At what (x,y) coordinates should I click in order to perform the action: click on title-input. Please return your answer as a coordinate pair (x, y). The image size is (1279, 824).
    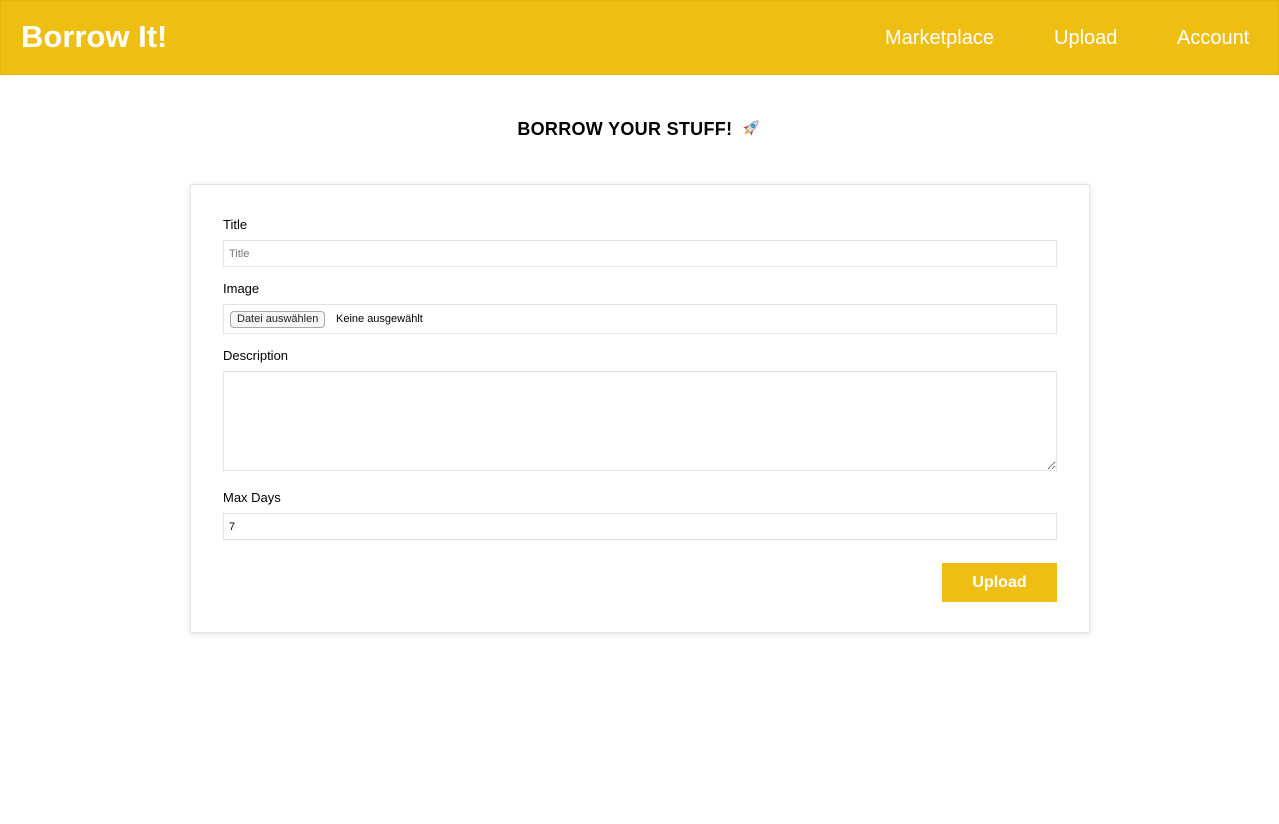
    Looking at the image, I should click on (640, 253).